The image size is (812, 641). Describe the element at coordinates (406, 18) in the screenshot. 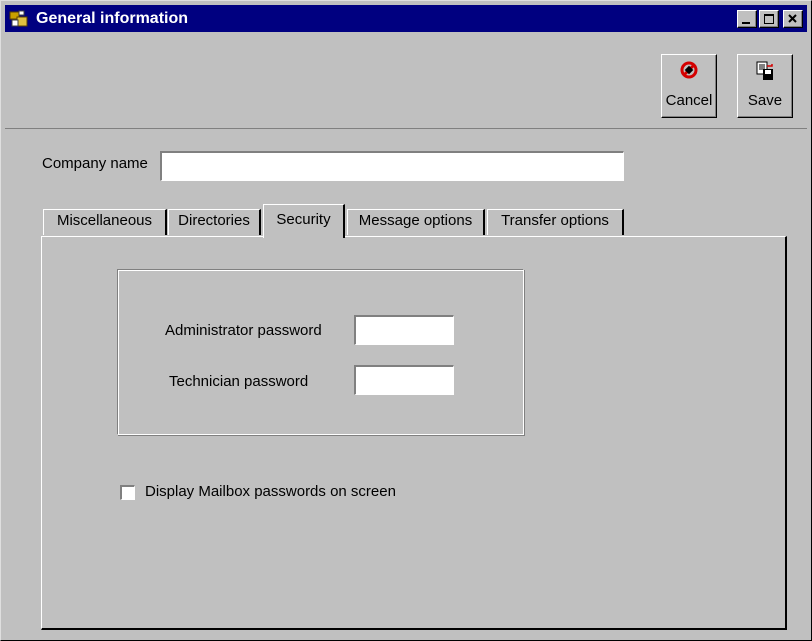

I see `title-bar: General information` at that location.